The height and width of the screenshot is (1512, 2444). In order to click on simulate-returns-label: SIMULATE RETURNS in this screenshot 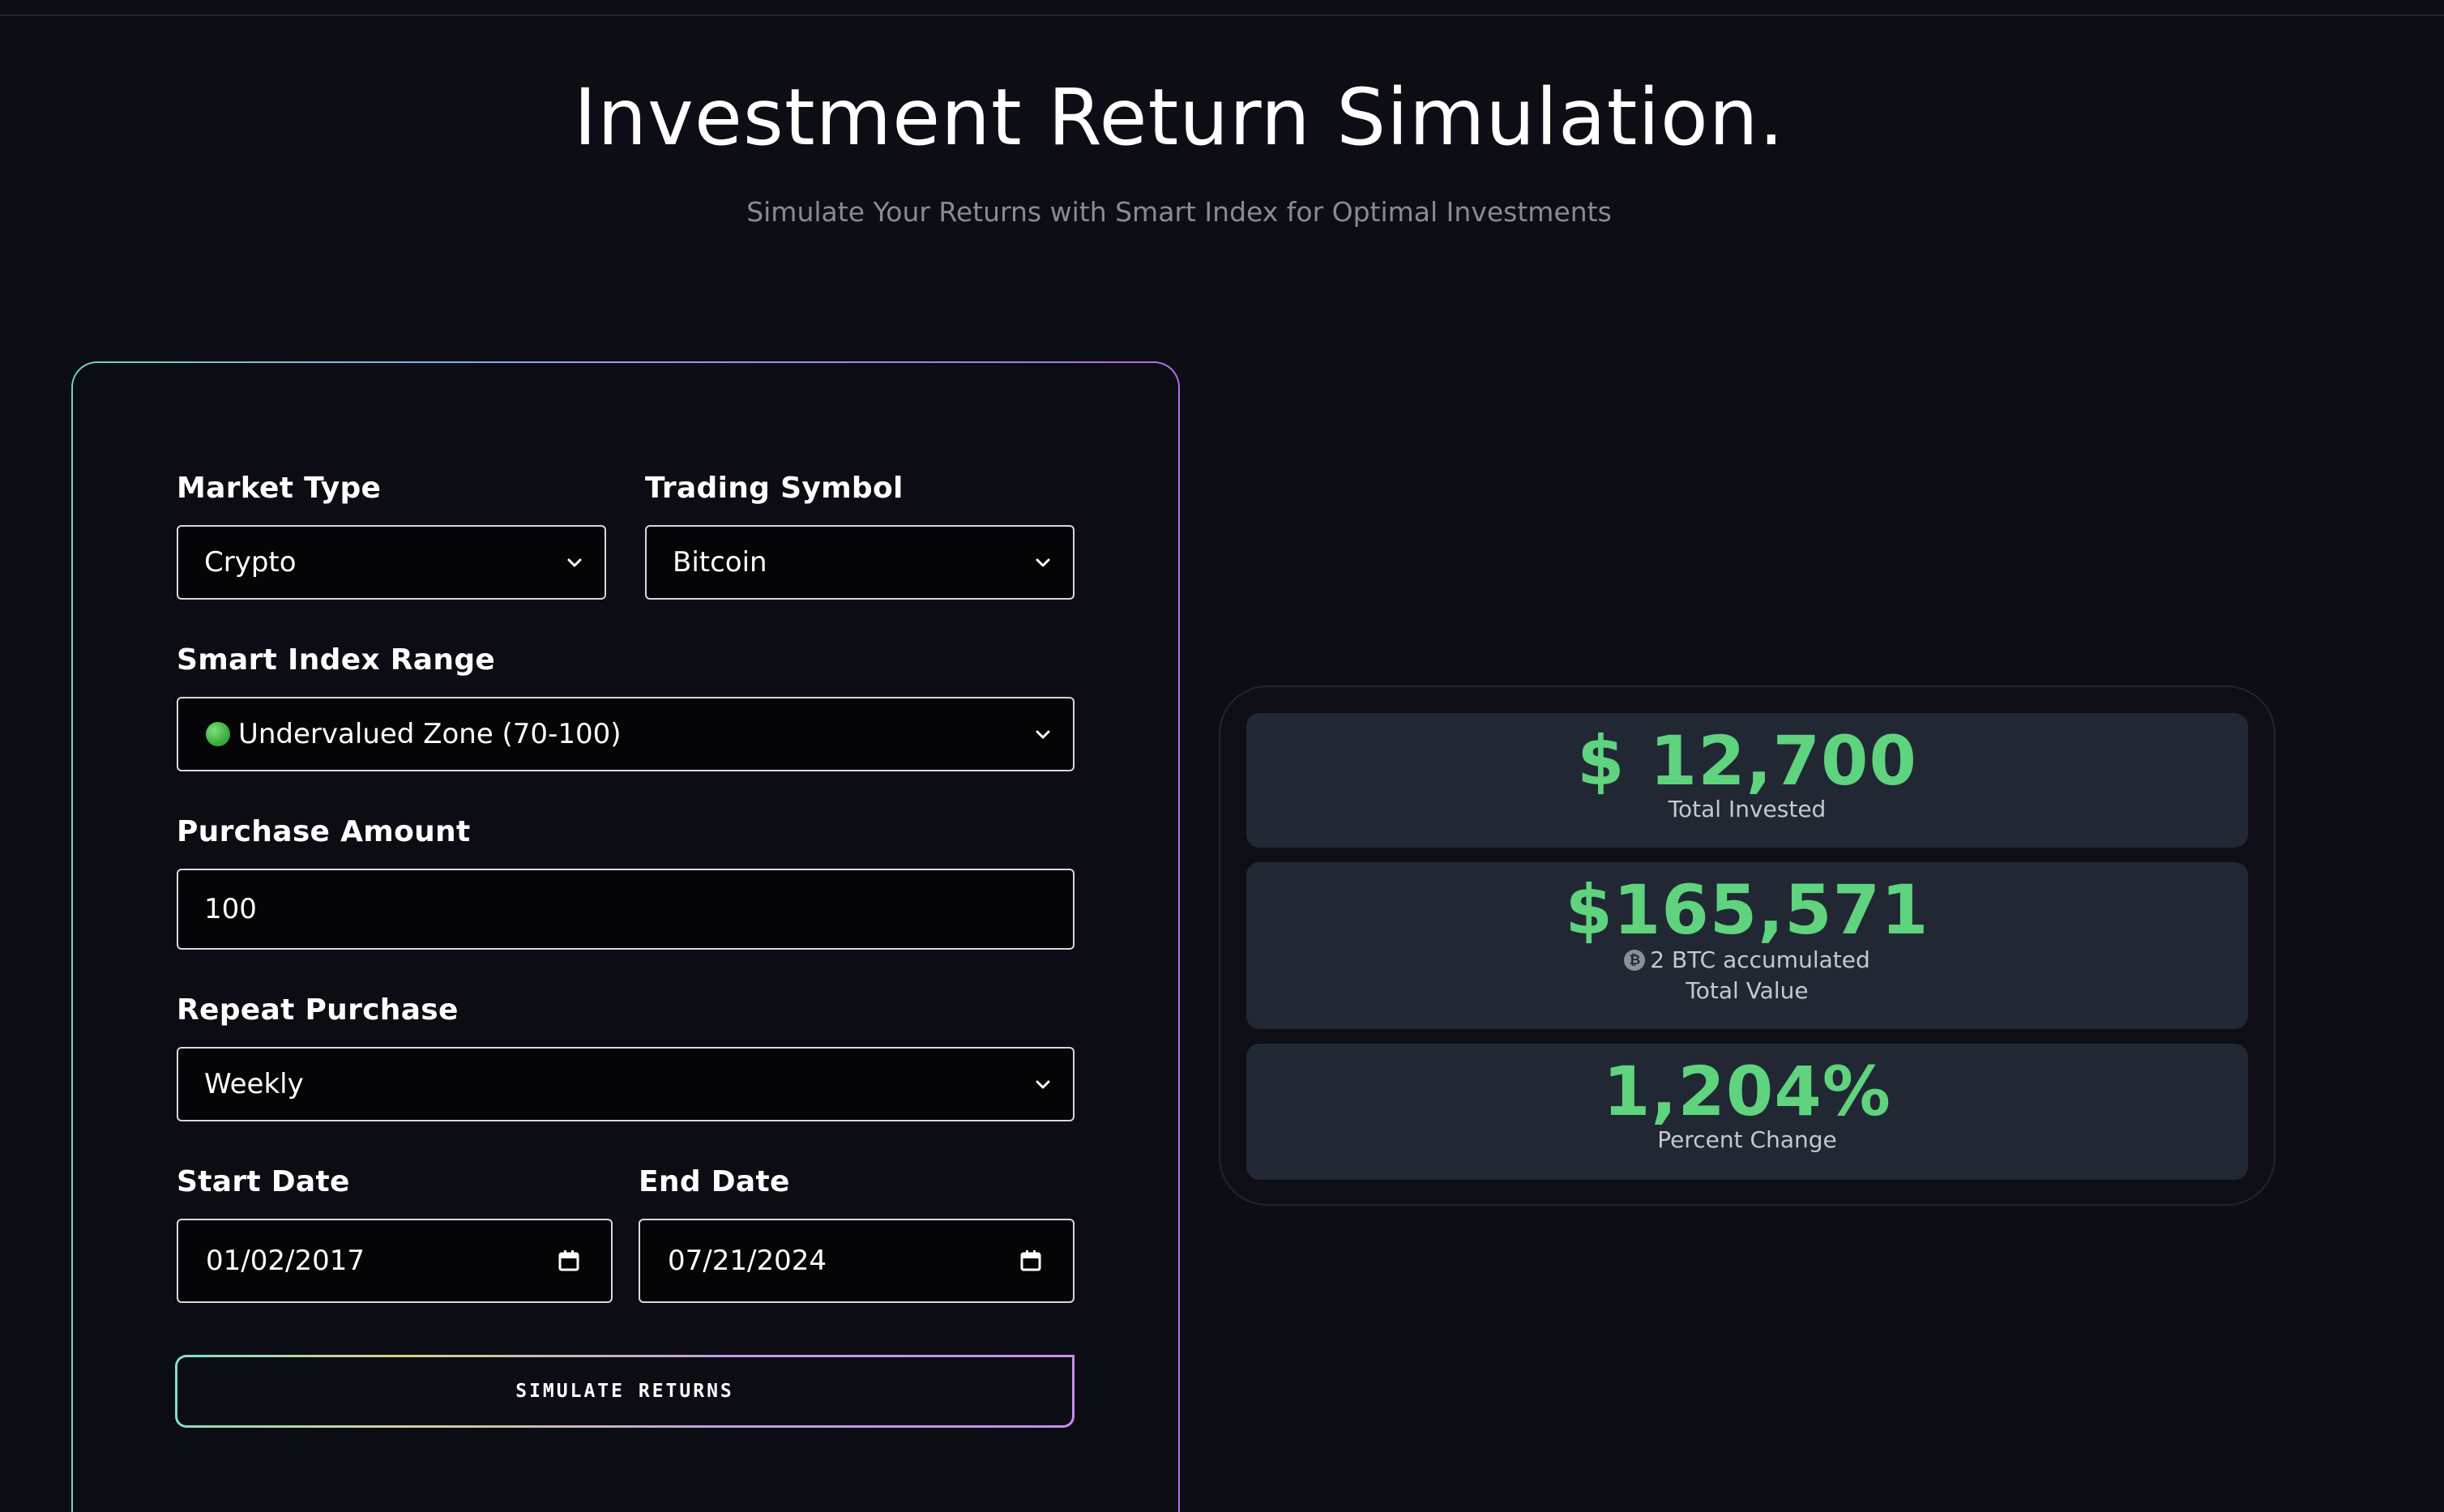, I will do `click(624, 1391)`.